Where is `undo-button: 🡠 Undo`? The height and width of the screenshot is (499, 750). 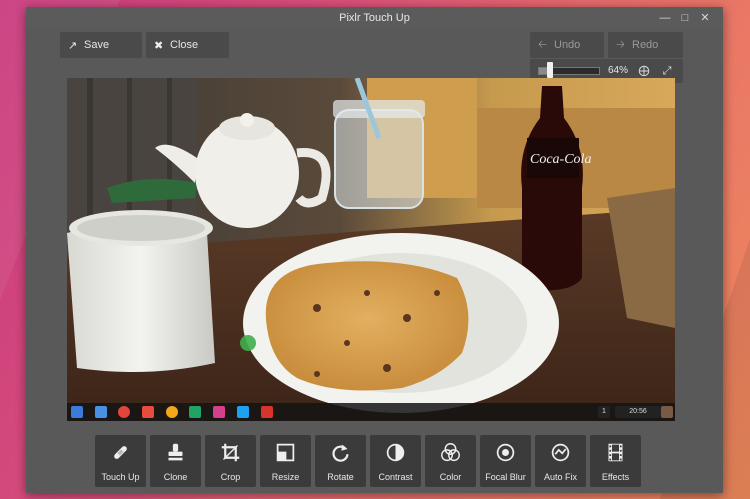
undo-button: 🡠 Undo is located at coordinates (567, 45).